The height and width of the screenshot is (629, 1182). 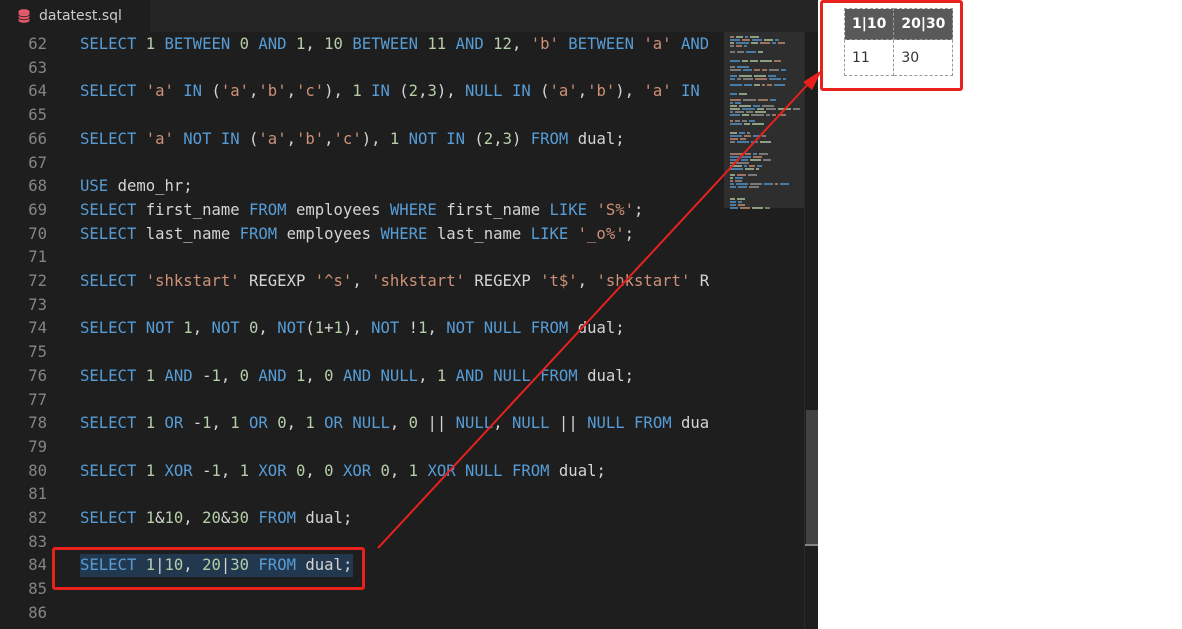 What do you see at coordinates (362, 566) in the screenshot?
I see `code-line-84: 84 SELECT 1|10, 20|30 FROM dual;` at bounding box center [362, 566].